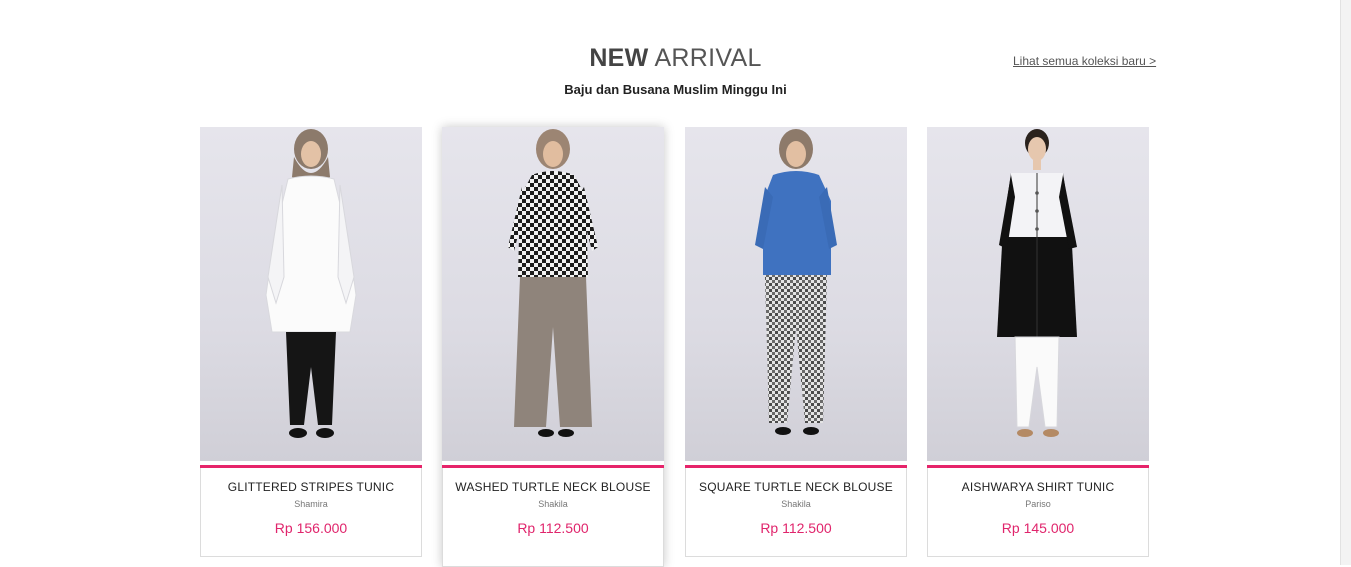  What do you see at coordinates (708, 58) in the screenshot?
I see `section-title-light: ARRIVAL` at bounding box center [708, 58].